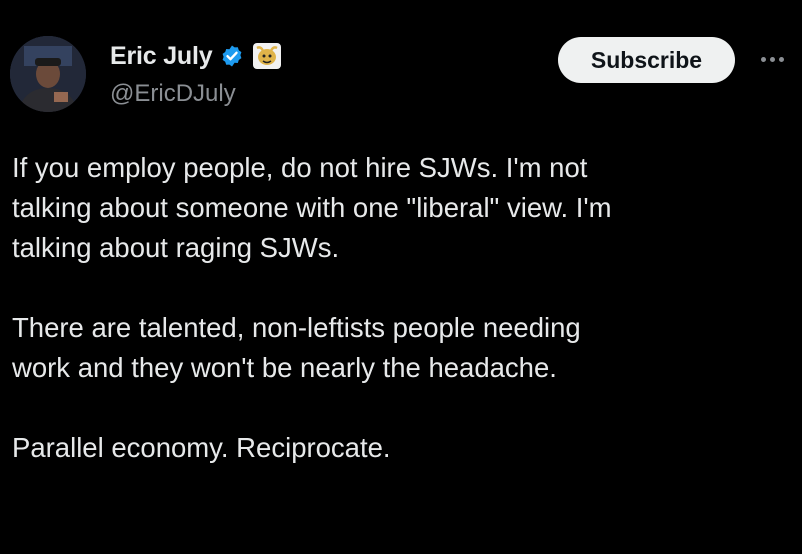 Image resolution: width=802 pixels, height=554 pixels. Describe the element at coordinates (173, 94) in the screenshot. I see `author-handle: @EricDJuly` at that location.